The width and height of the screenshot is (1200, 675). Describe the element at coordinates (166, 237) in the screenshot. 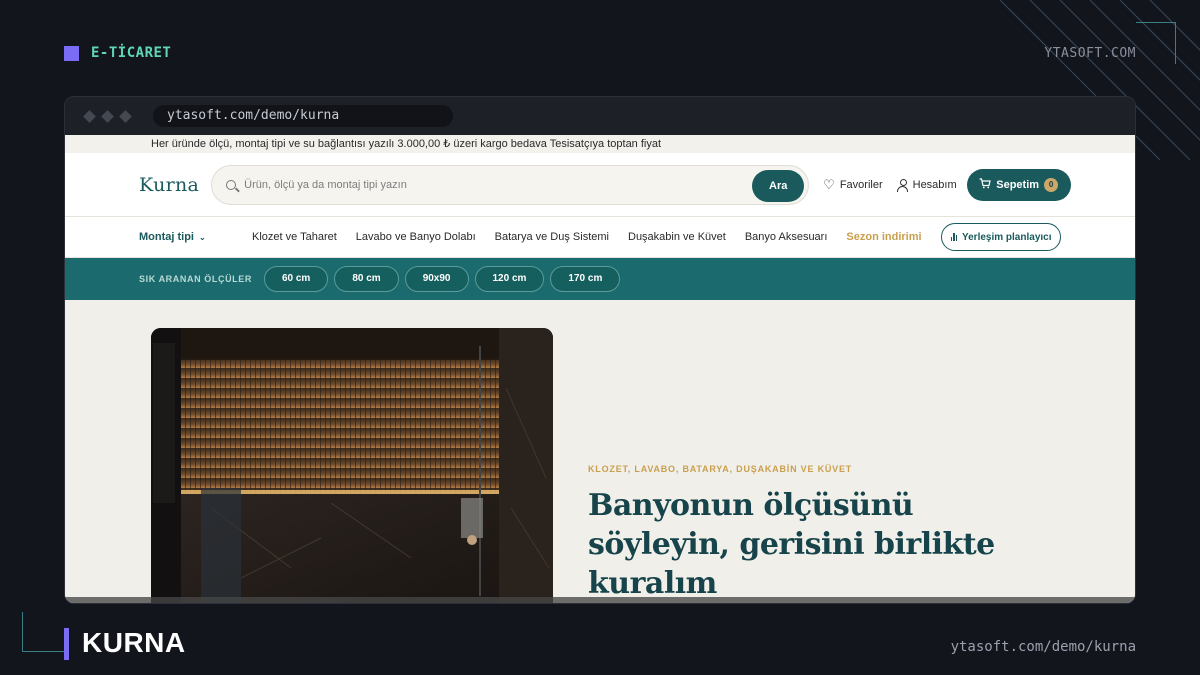

I see `mount-type-label: Montaj tipi` at that location.